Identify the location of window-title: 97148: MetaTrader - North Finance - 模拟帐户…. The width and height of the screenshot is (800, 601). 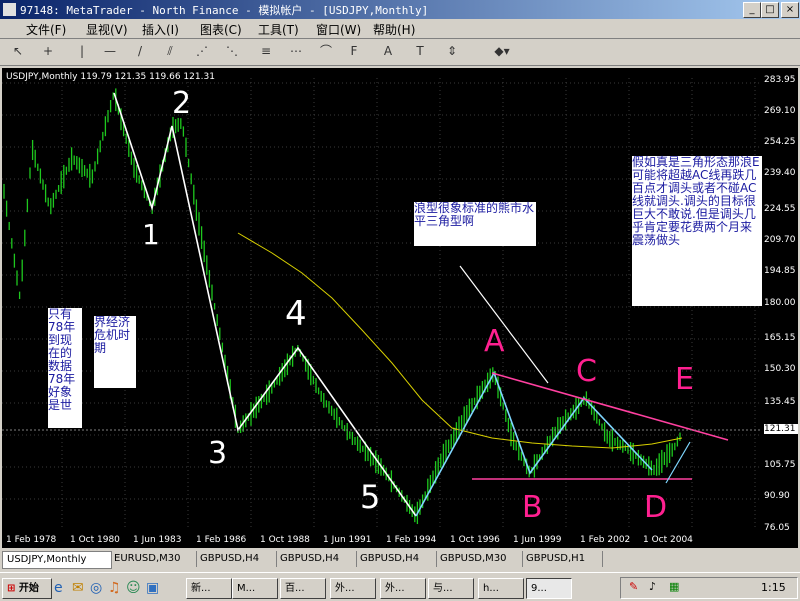
(224, 10).